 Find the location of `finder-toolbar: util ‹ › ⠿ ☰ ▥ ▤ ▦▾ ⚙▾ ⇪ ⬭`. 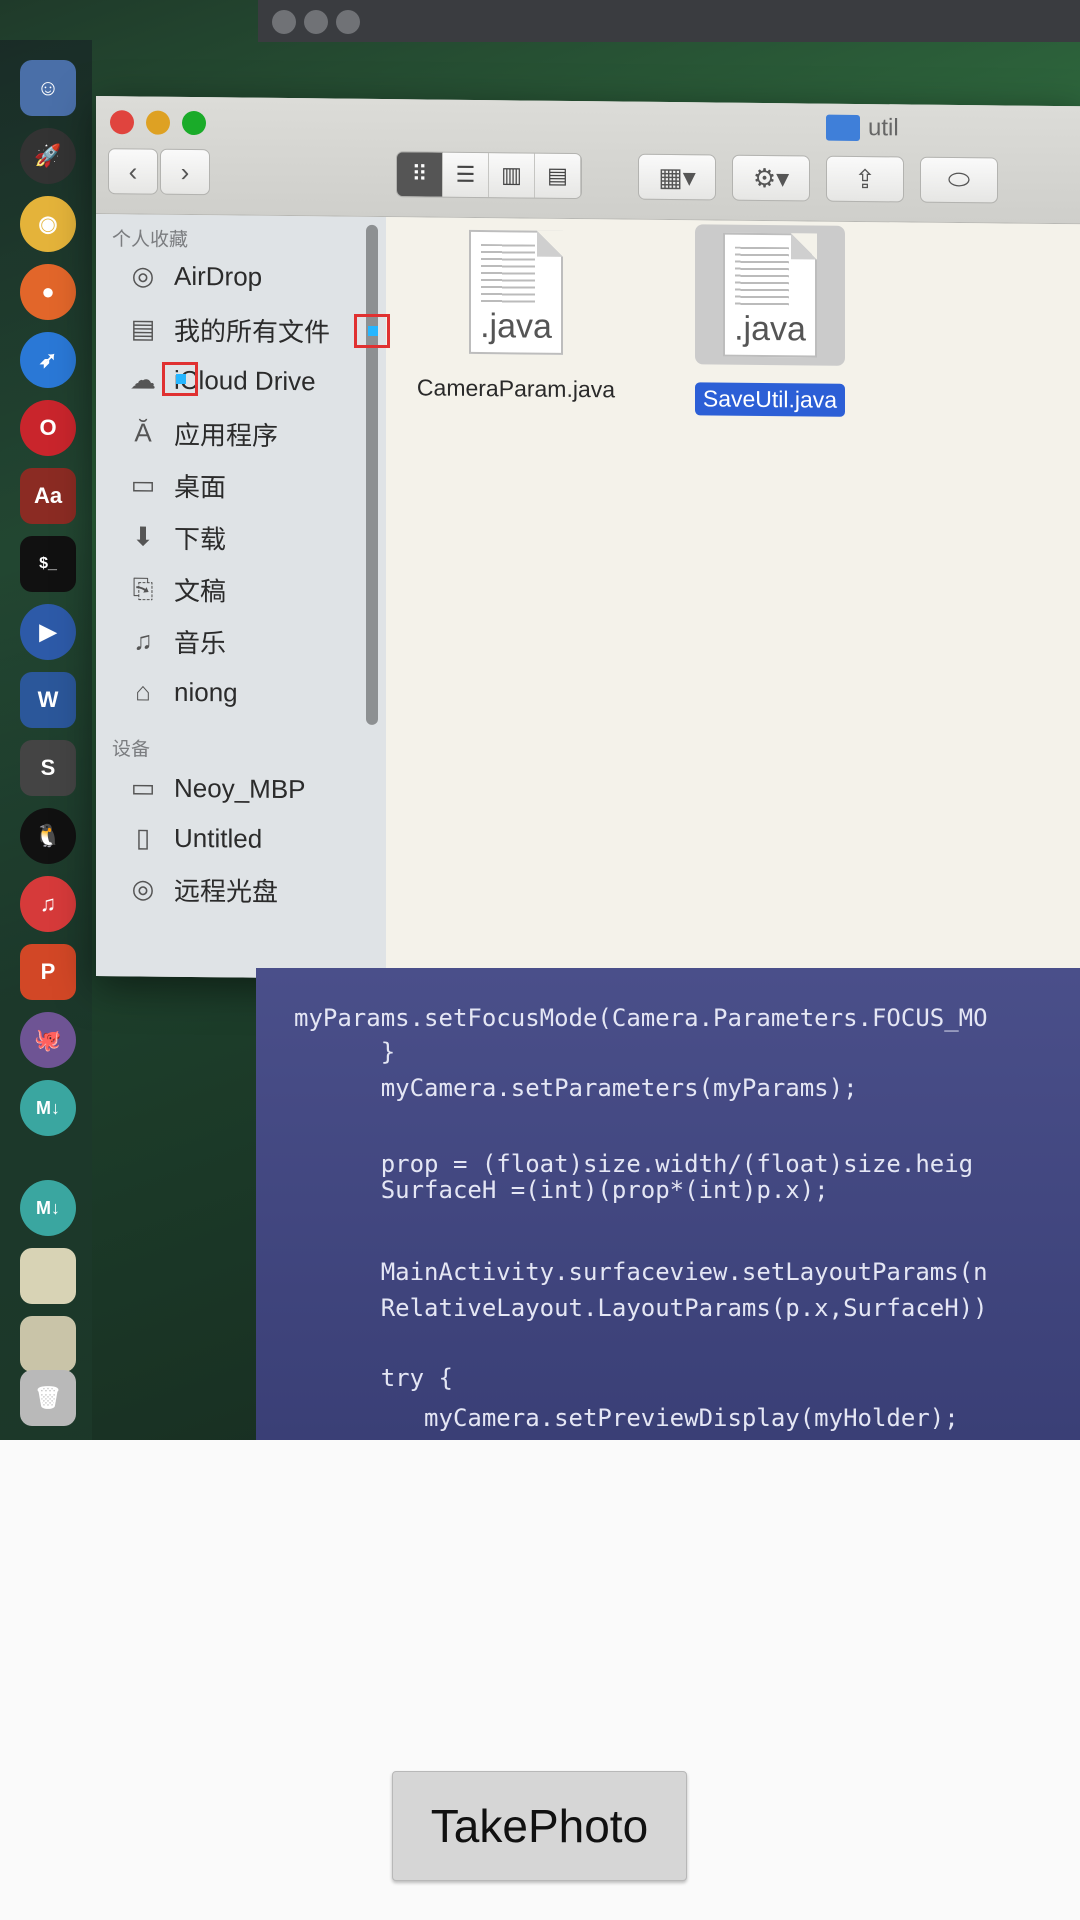

finder-toolbar: util ‹ › ⠿ ☰ ▥ ▤ ▦▾ ⚙▾ ⇪ ⬭ is located at coordinates (588, 160).